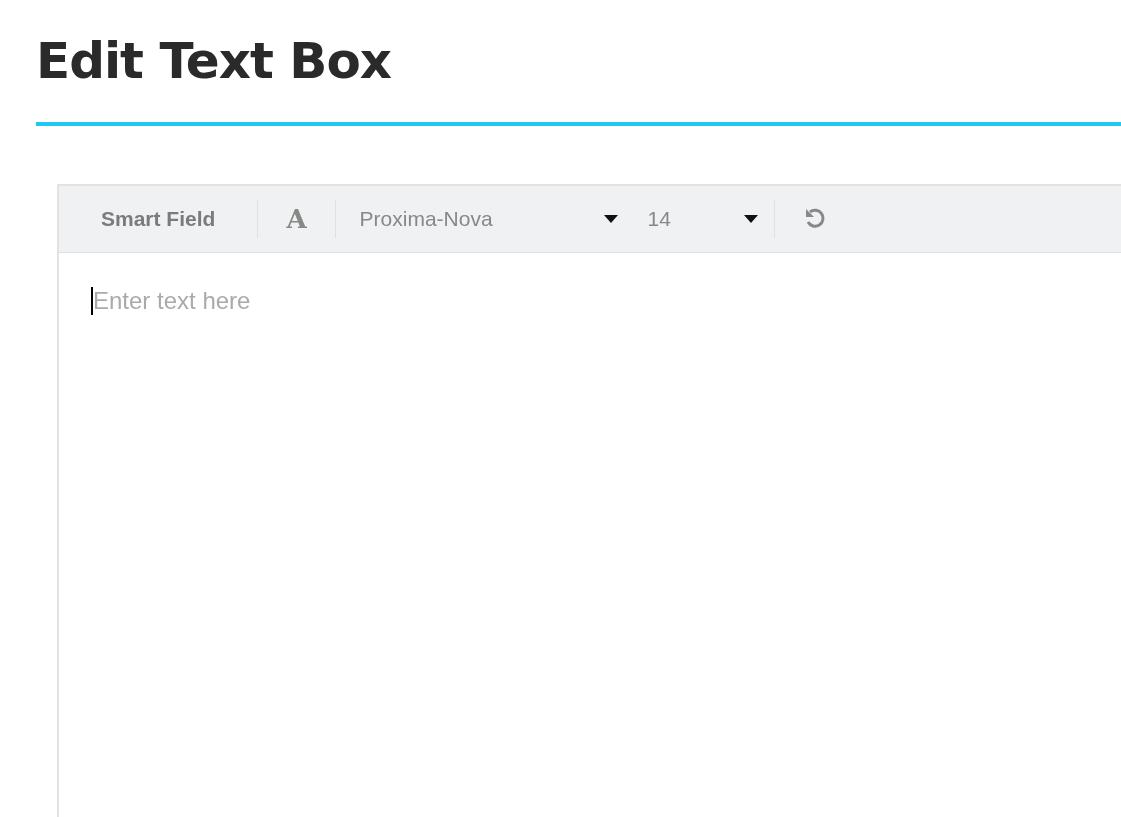 The image size is (1121, 817). I want to click on font-size-dropdown: 14, so click(702, 219).